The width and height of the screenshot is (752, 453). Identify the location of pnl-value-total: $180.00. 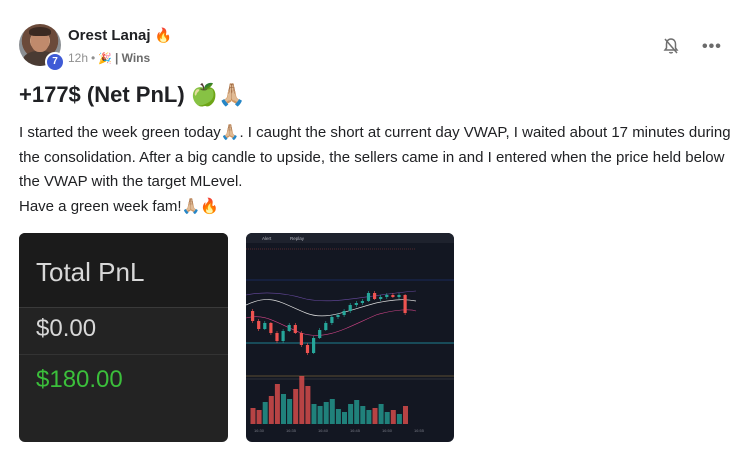
(79, 379).